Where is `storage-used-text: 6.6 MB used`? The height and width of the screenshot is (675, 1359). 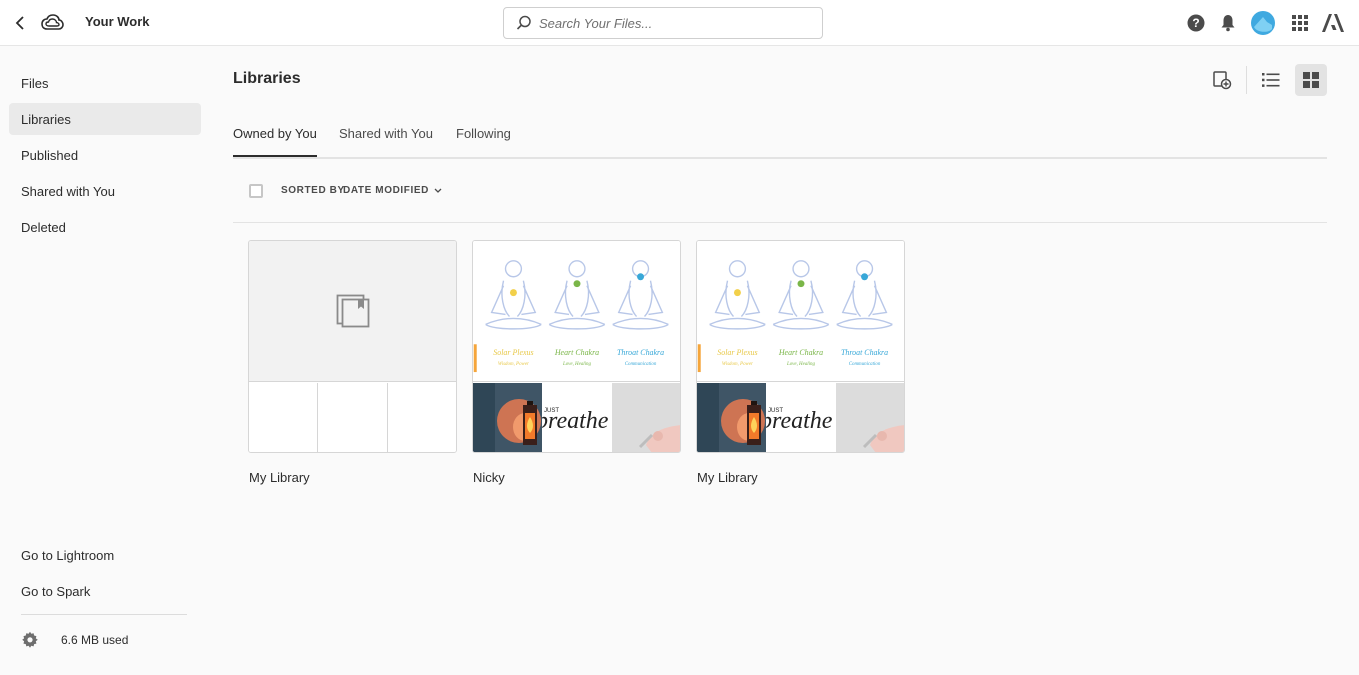 storage-used-text: 6.6 MB used is located at coordinates (95, 640).